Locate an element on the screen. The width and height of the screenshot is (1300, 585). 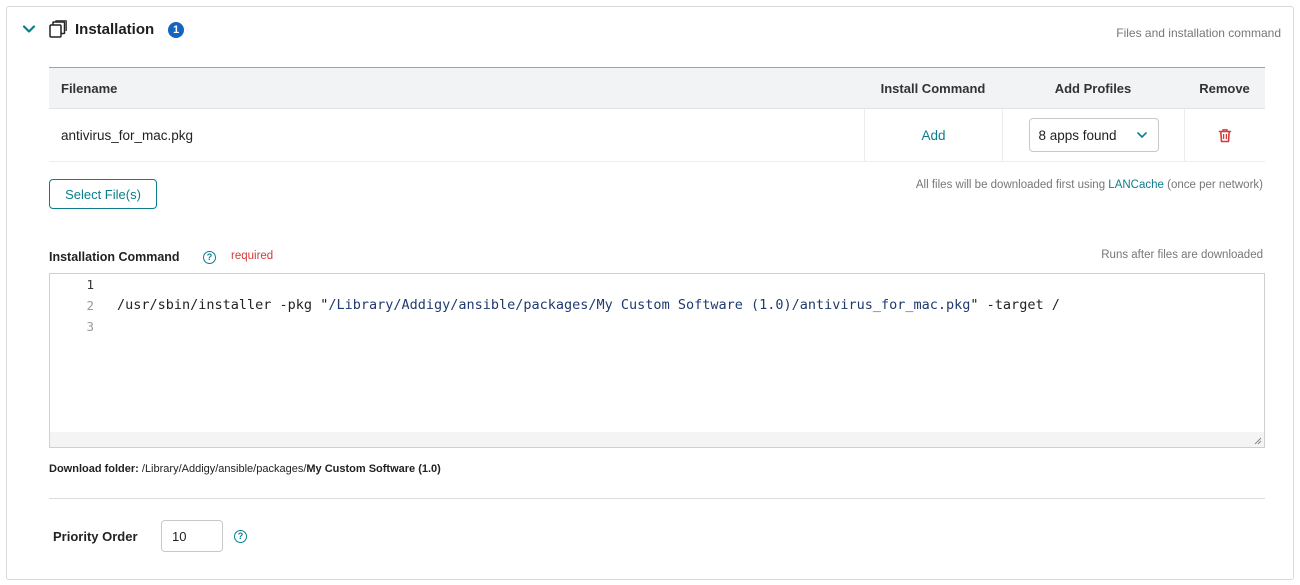
line-number: 1 is located at coordinates (90, 284).